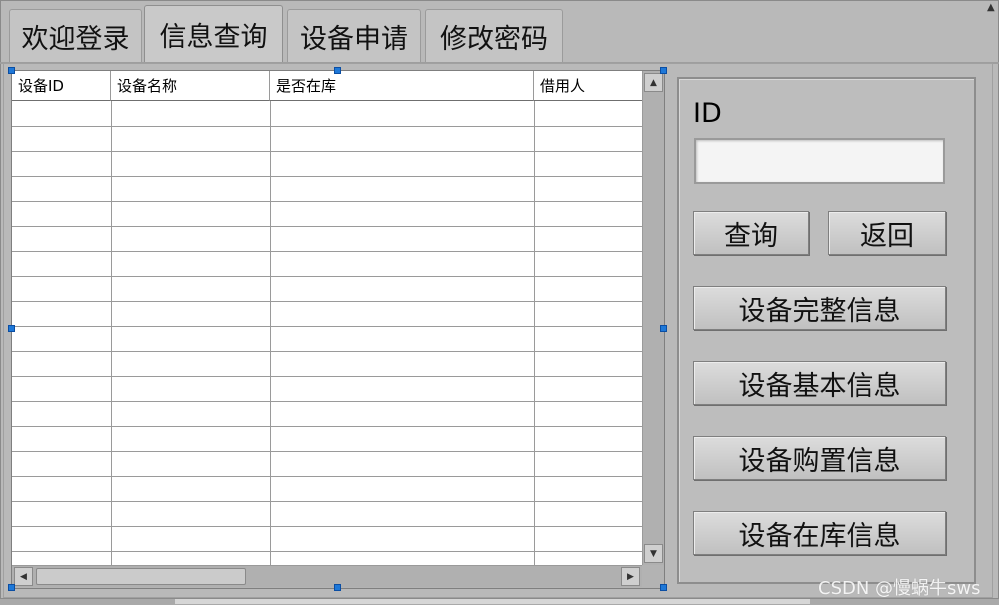 The width and height of the screenshot is (999, 605). Describe the element at coordinates (23, 576) in the screenshot. I see `arrow-left-icon: ◀` at that location.